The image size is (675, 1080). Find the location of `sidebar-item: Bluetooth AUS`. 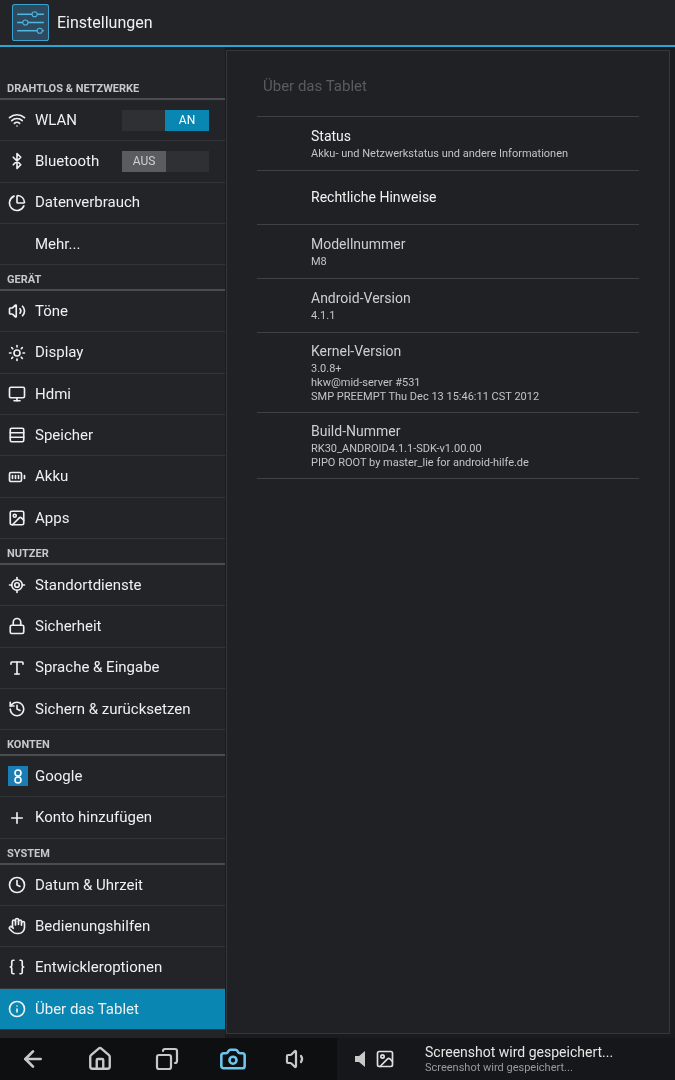

sidebar-item: Bluetooth AUS is located at coordinates (112, 162).